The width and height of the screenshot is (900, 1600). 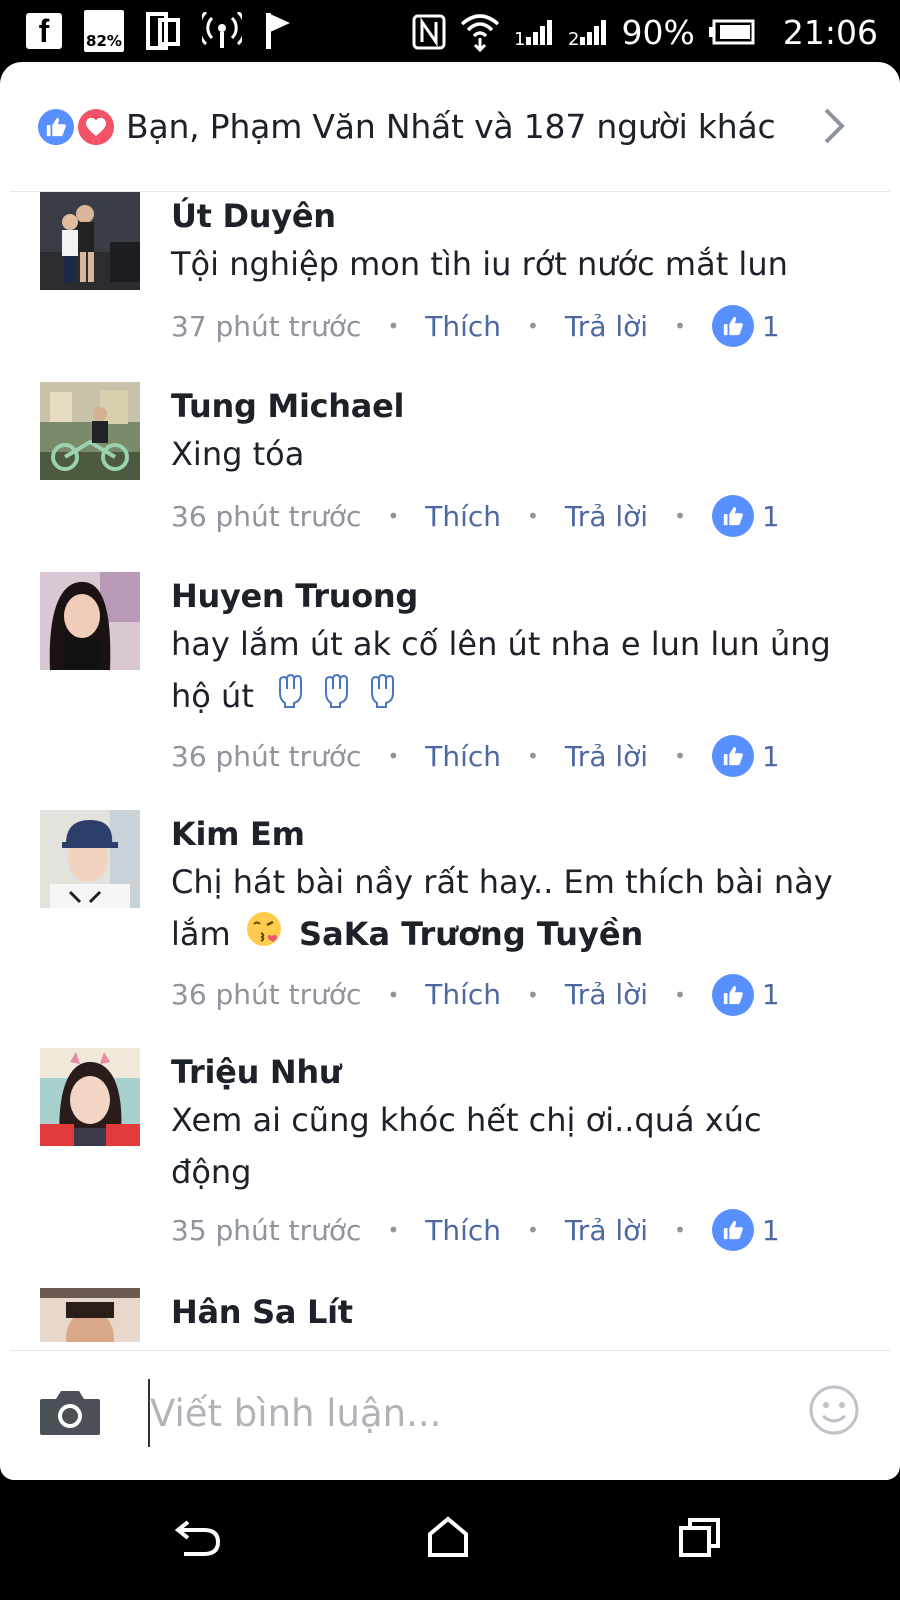 I want to click on nfc-icon, so click(x=429, y=32).